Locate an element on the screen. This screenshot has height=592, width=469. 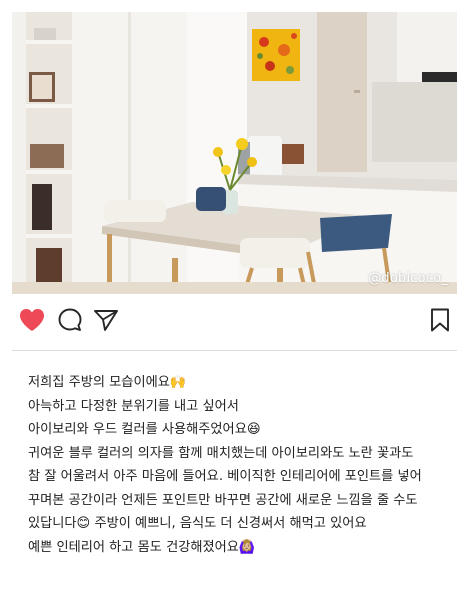
comment-button is located at coordinates (70, 320).